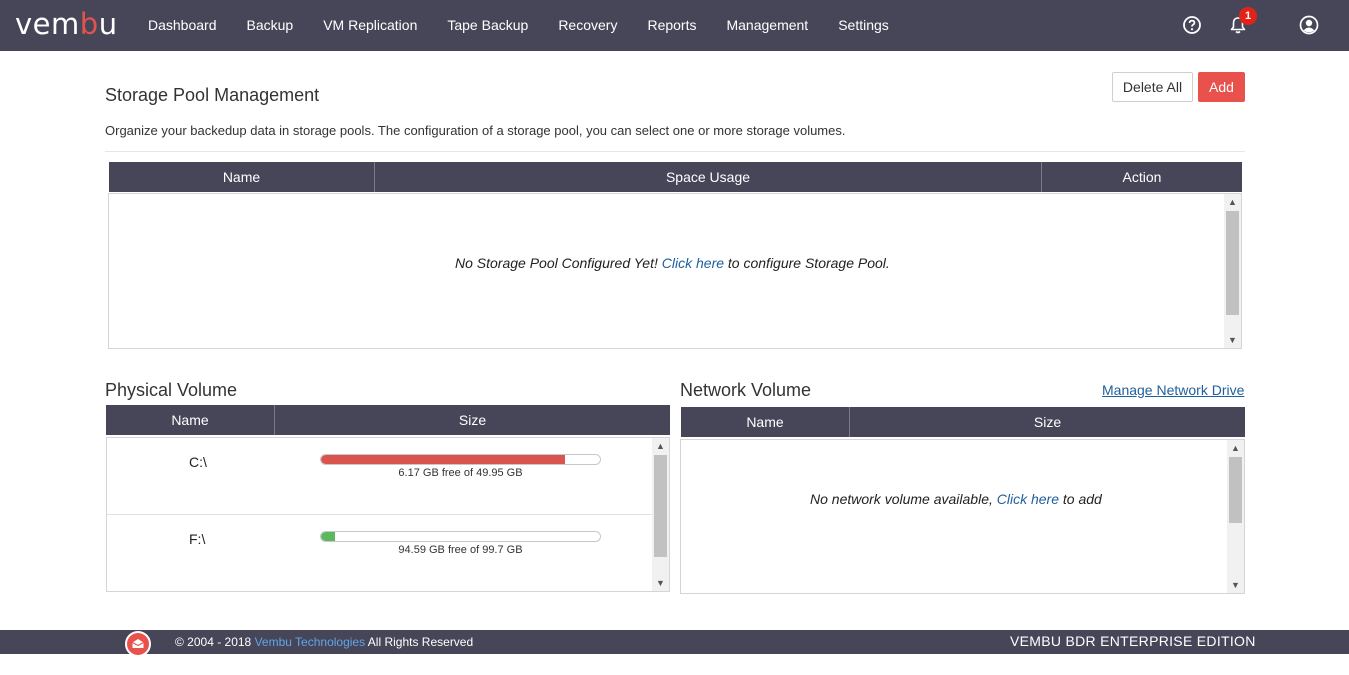 The image size is (1349, 675). Describe the element at coordinates (198, 462) in the screenshot. I see `volume-name: C:\` at that location.